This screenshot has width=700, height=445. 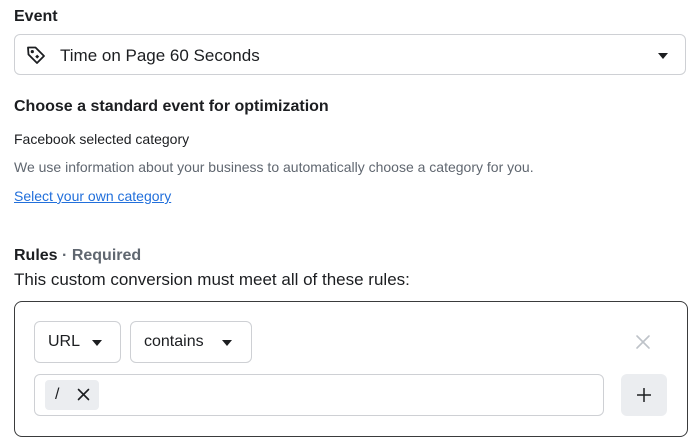 What do you see at coordinates (106, 255) in the screenshot?
I see `required-label: Required` at bounding box center [106, 255].